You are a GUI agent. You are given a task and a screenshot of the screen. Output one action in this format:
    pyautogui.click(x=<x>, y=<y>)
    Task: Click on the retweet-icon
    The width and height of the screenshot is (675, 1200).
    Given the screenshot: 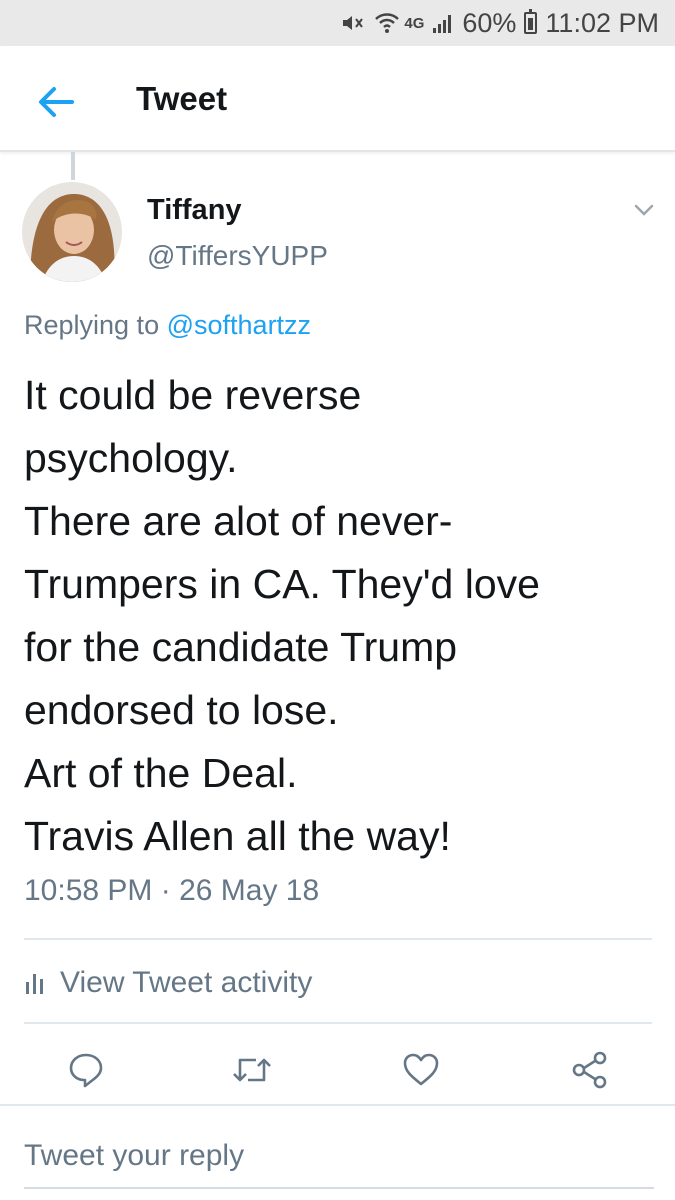 What is the action you would take?
    pyautogui.click(x=252, y=1070)
    